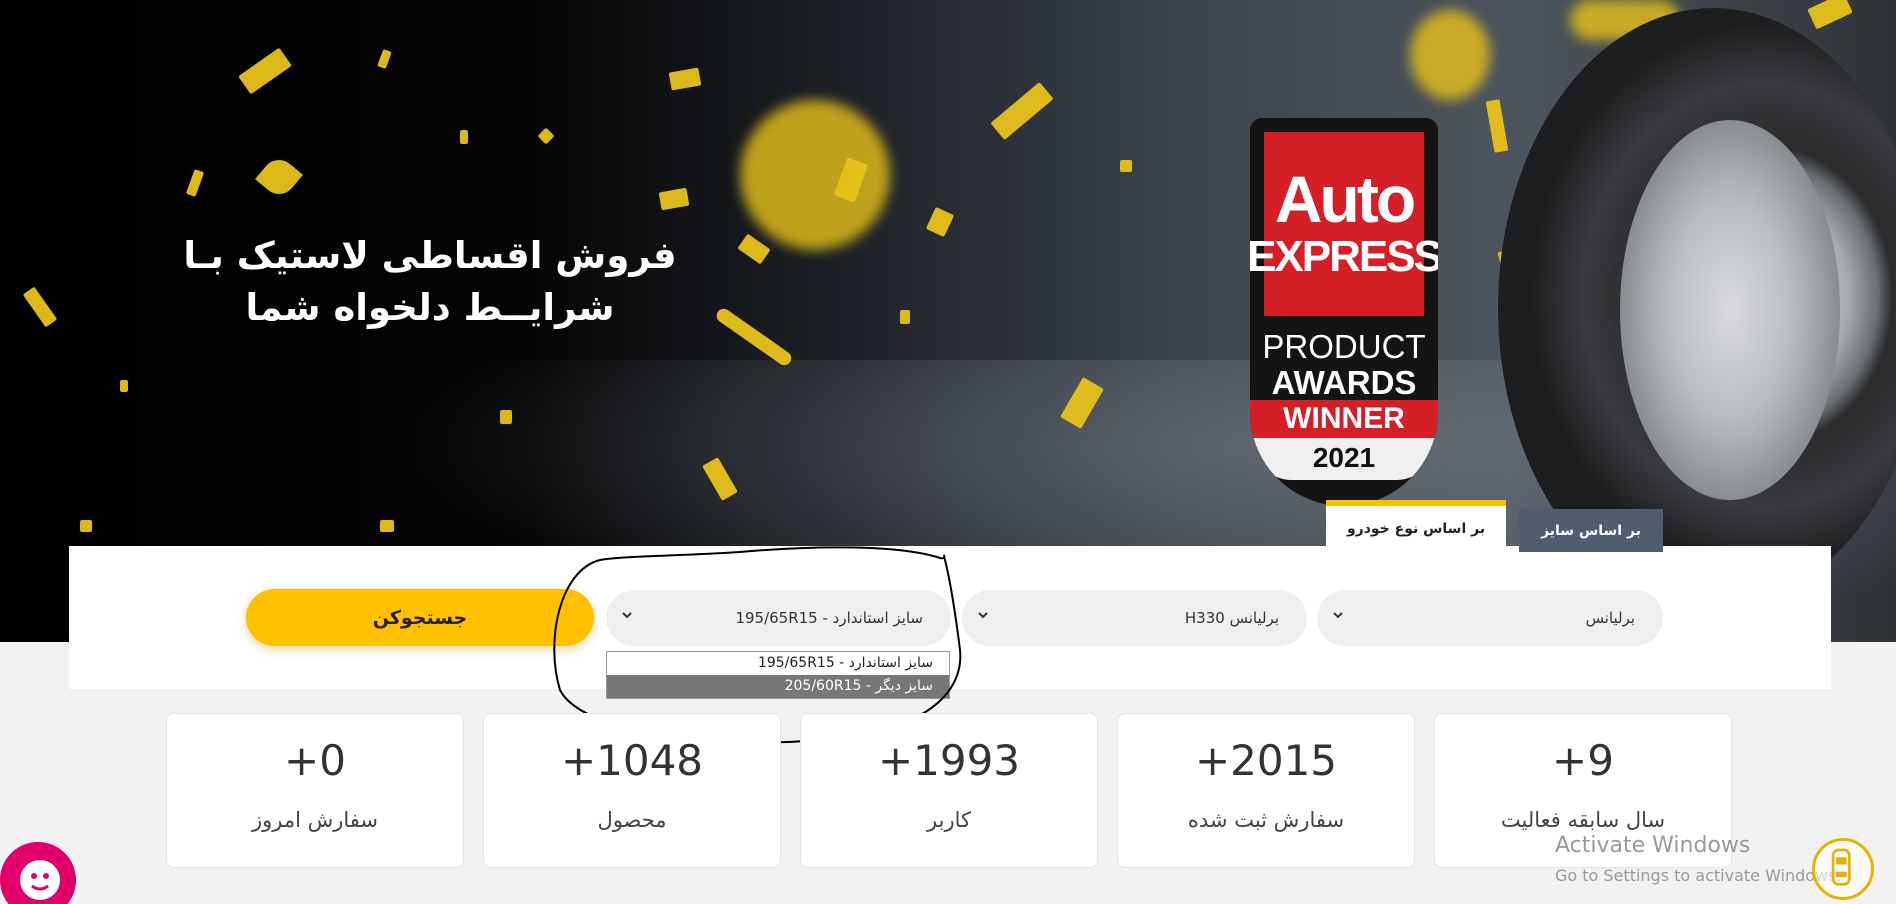 The height and width of the screenshot is (904, 1896). What do you see at coordinates (1490, 618) in the screenshot?
I see `brand-select: برلیانس` at bounding box center [1490, 618].